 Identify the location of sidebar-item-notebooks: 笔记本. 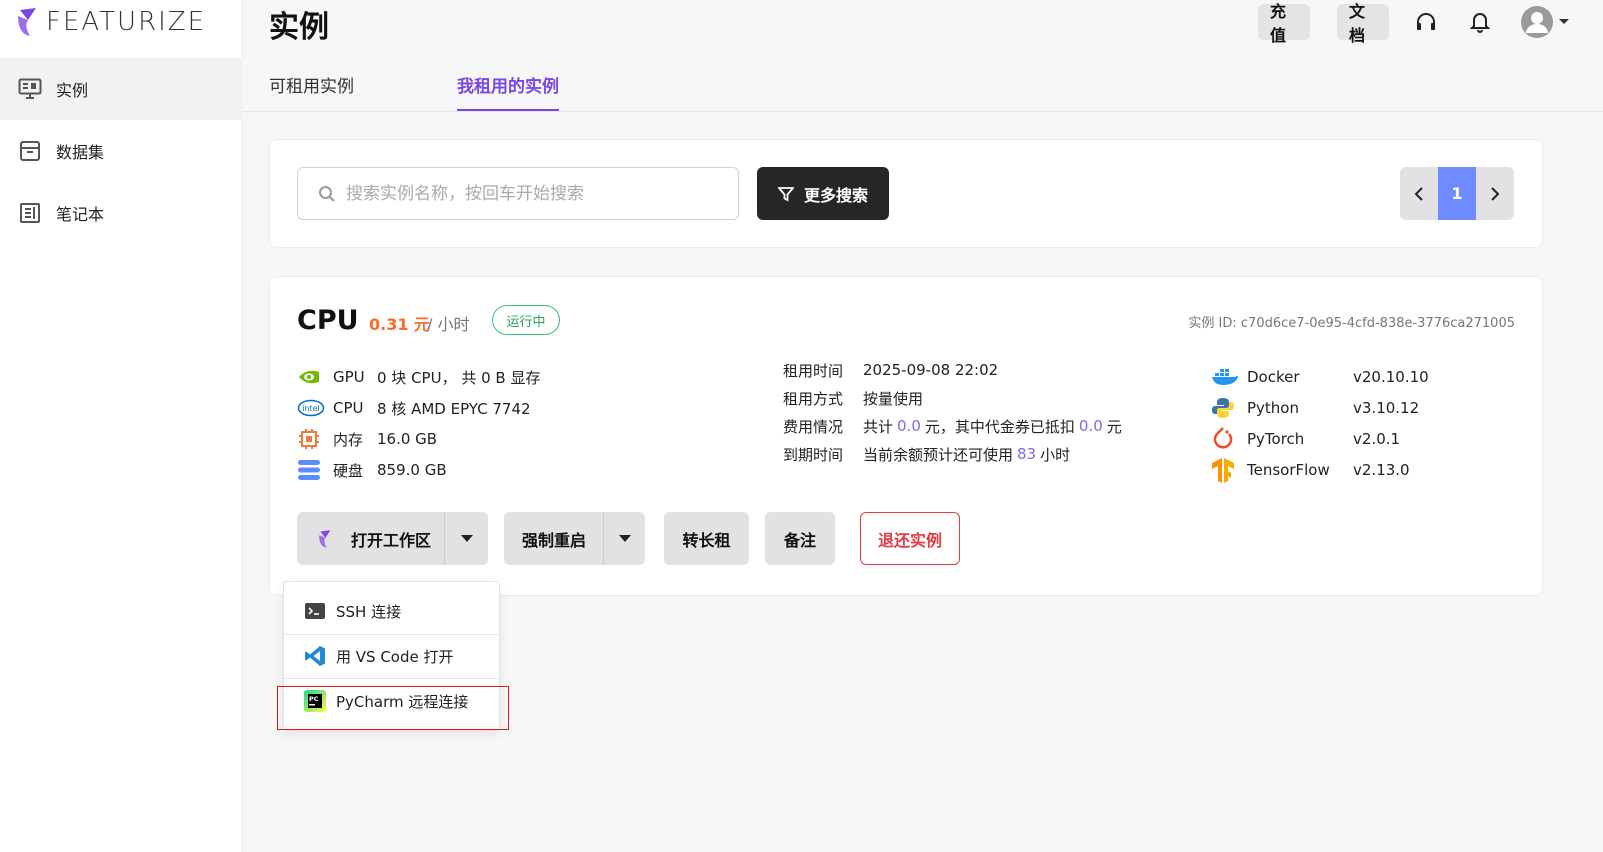
(121, 213).